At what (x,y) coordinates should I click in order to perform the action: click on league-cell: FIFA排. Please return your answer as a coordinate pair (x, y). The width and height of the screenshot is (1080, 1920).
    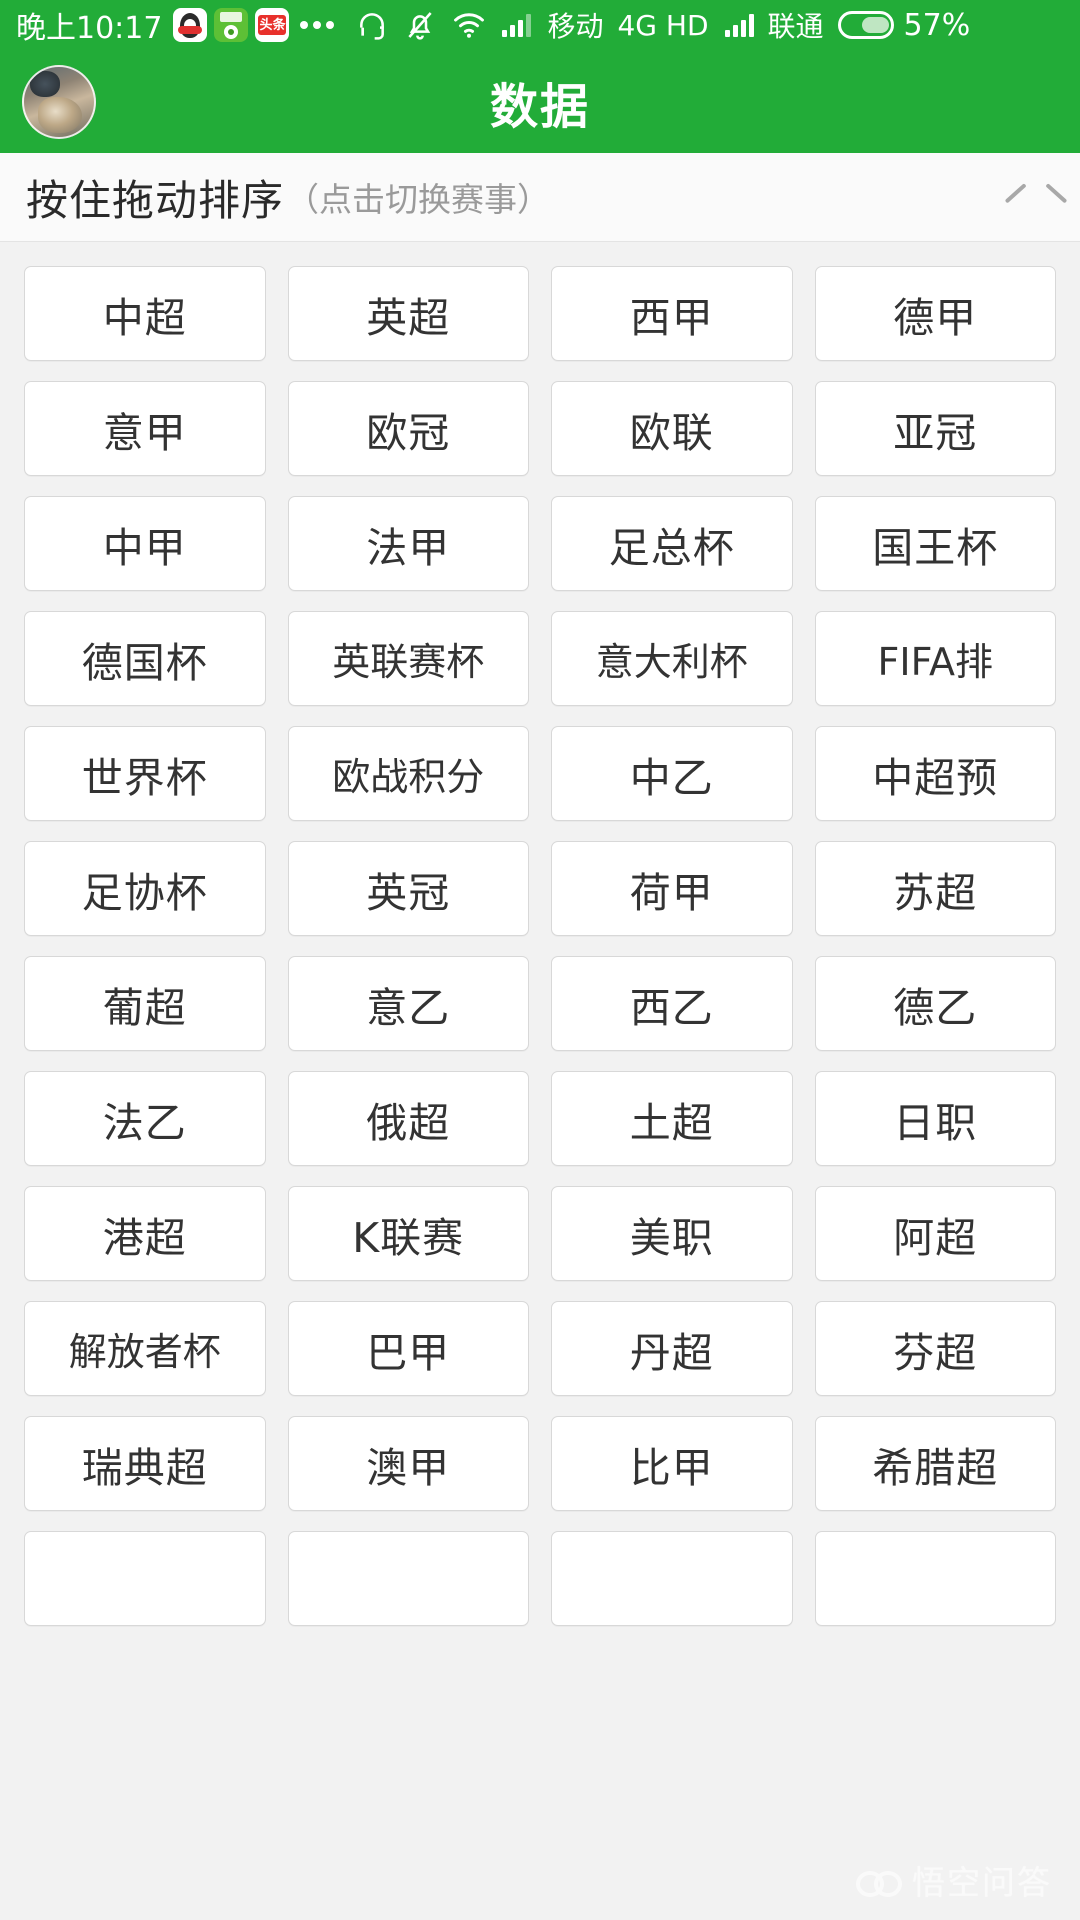
    Looking at the image, I should click on (935, 658).